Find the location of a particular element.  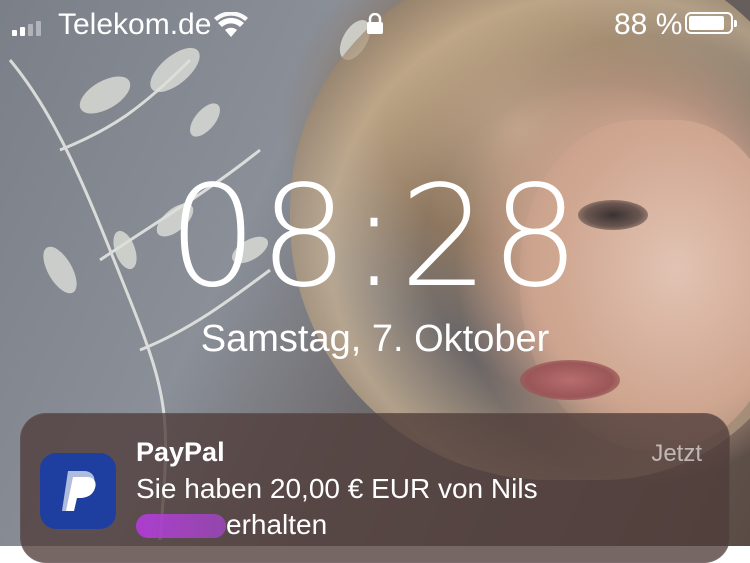

paypal-logo-icon is located at coordinates (79, 491).